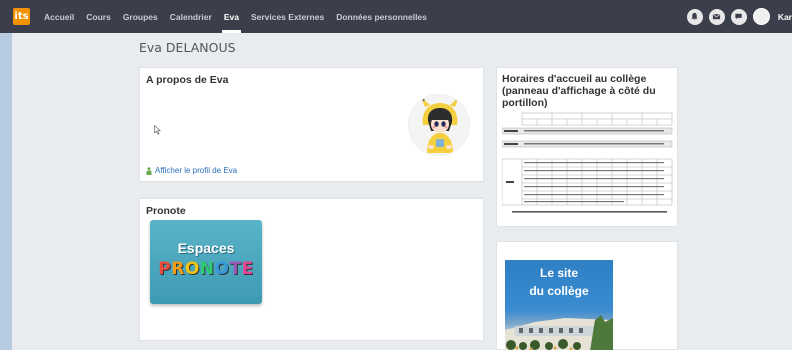 This screenshot has width=792, height=350. I want to click on app-logo: its, so click(21, 16).